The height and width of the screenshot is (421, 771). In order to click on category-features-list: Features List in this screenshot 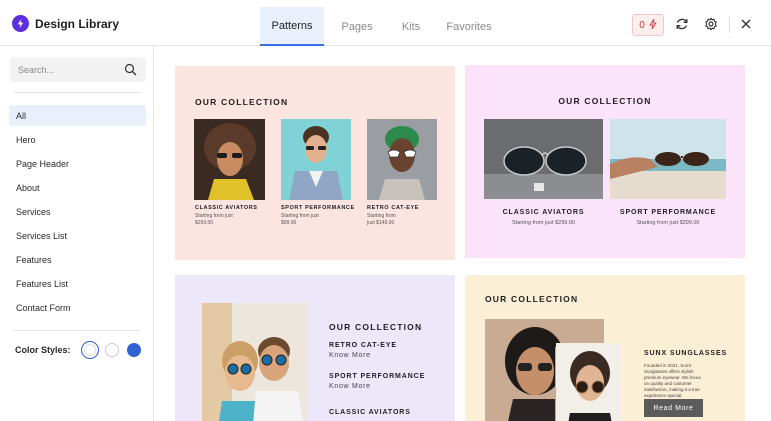, I will do `click(77, 283)`.